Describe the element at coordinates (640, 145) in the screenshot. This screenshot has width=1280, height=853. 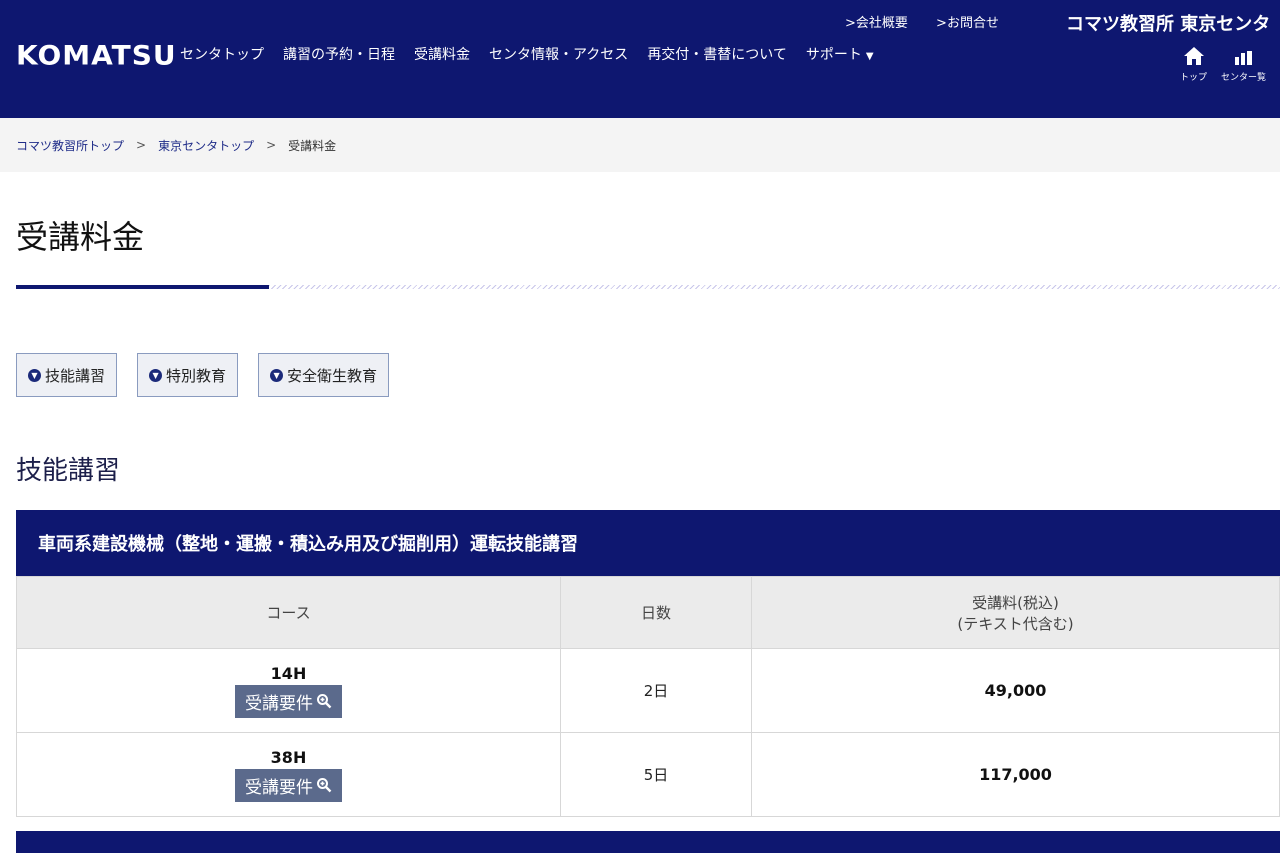
I see `breadcrumb: コマツ教習所トップ > 東京センタトップ > 受講料金` at that location.